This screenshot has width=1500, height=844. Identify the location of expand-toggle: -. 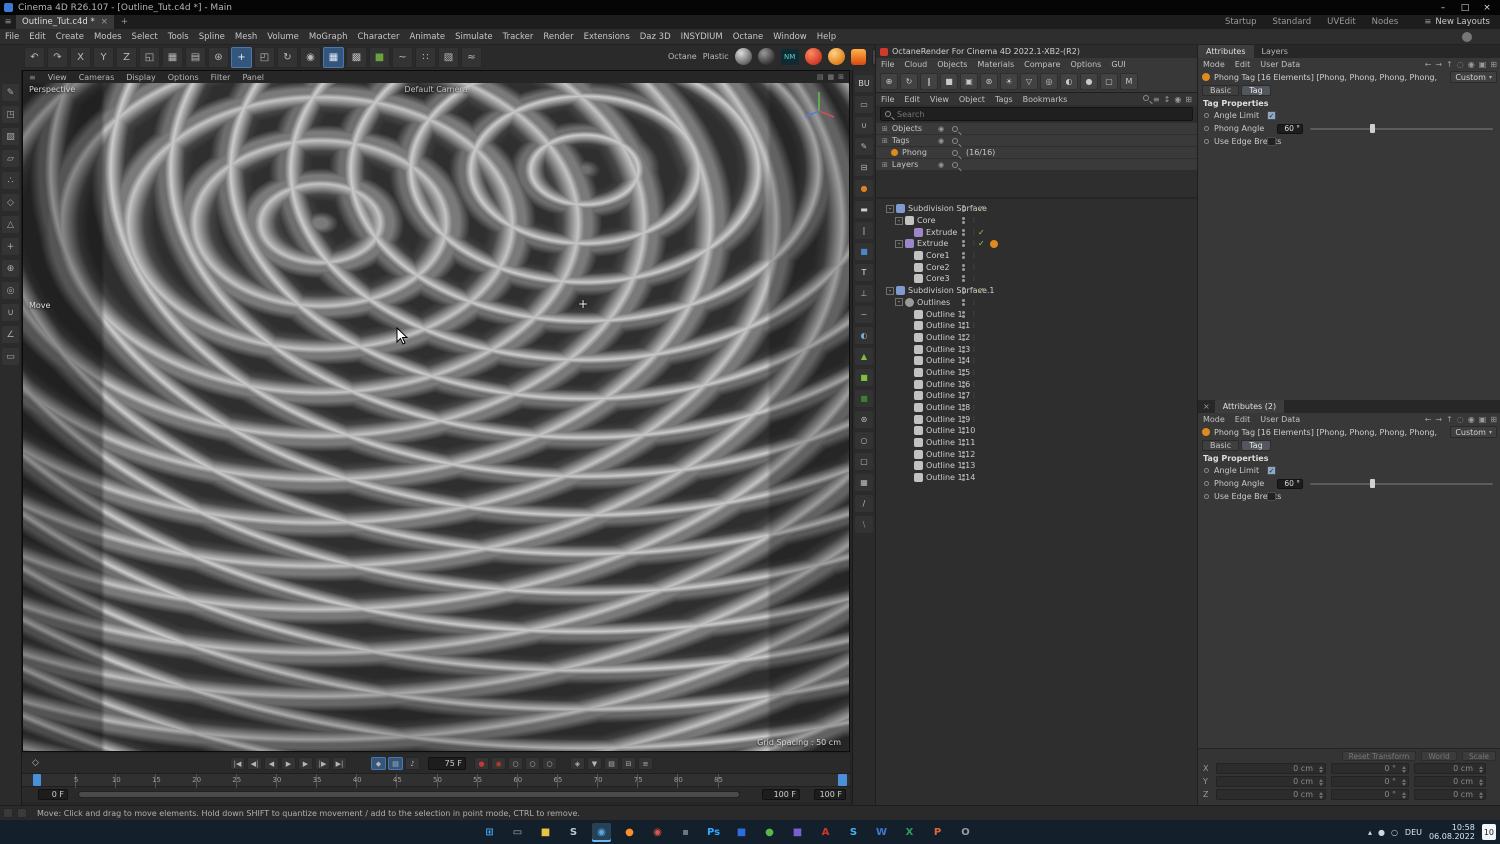
(899, 220).